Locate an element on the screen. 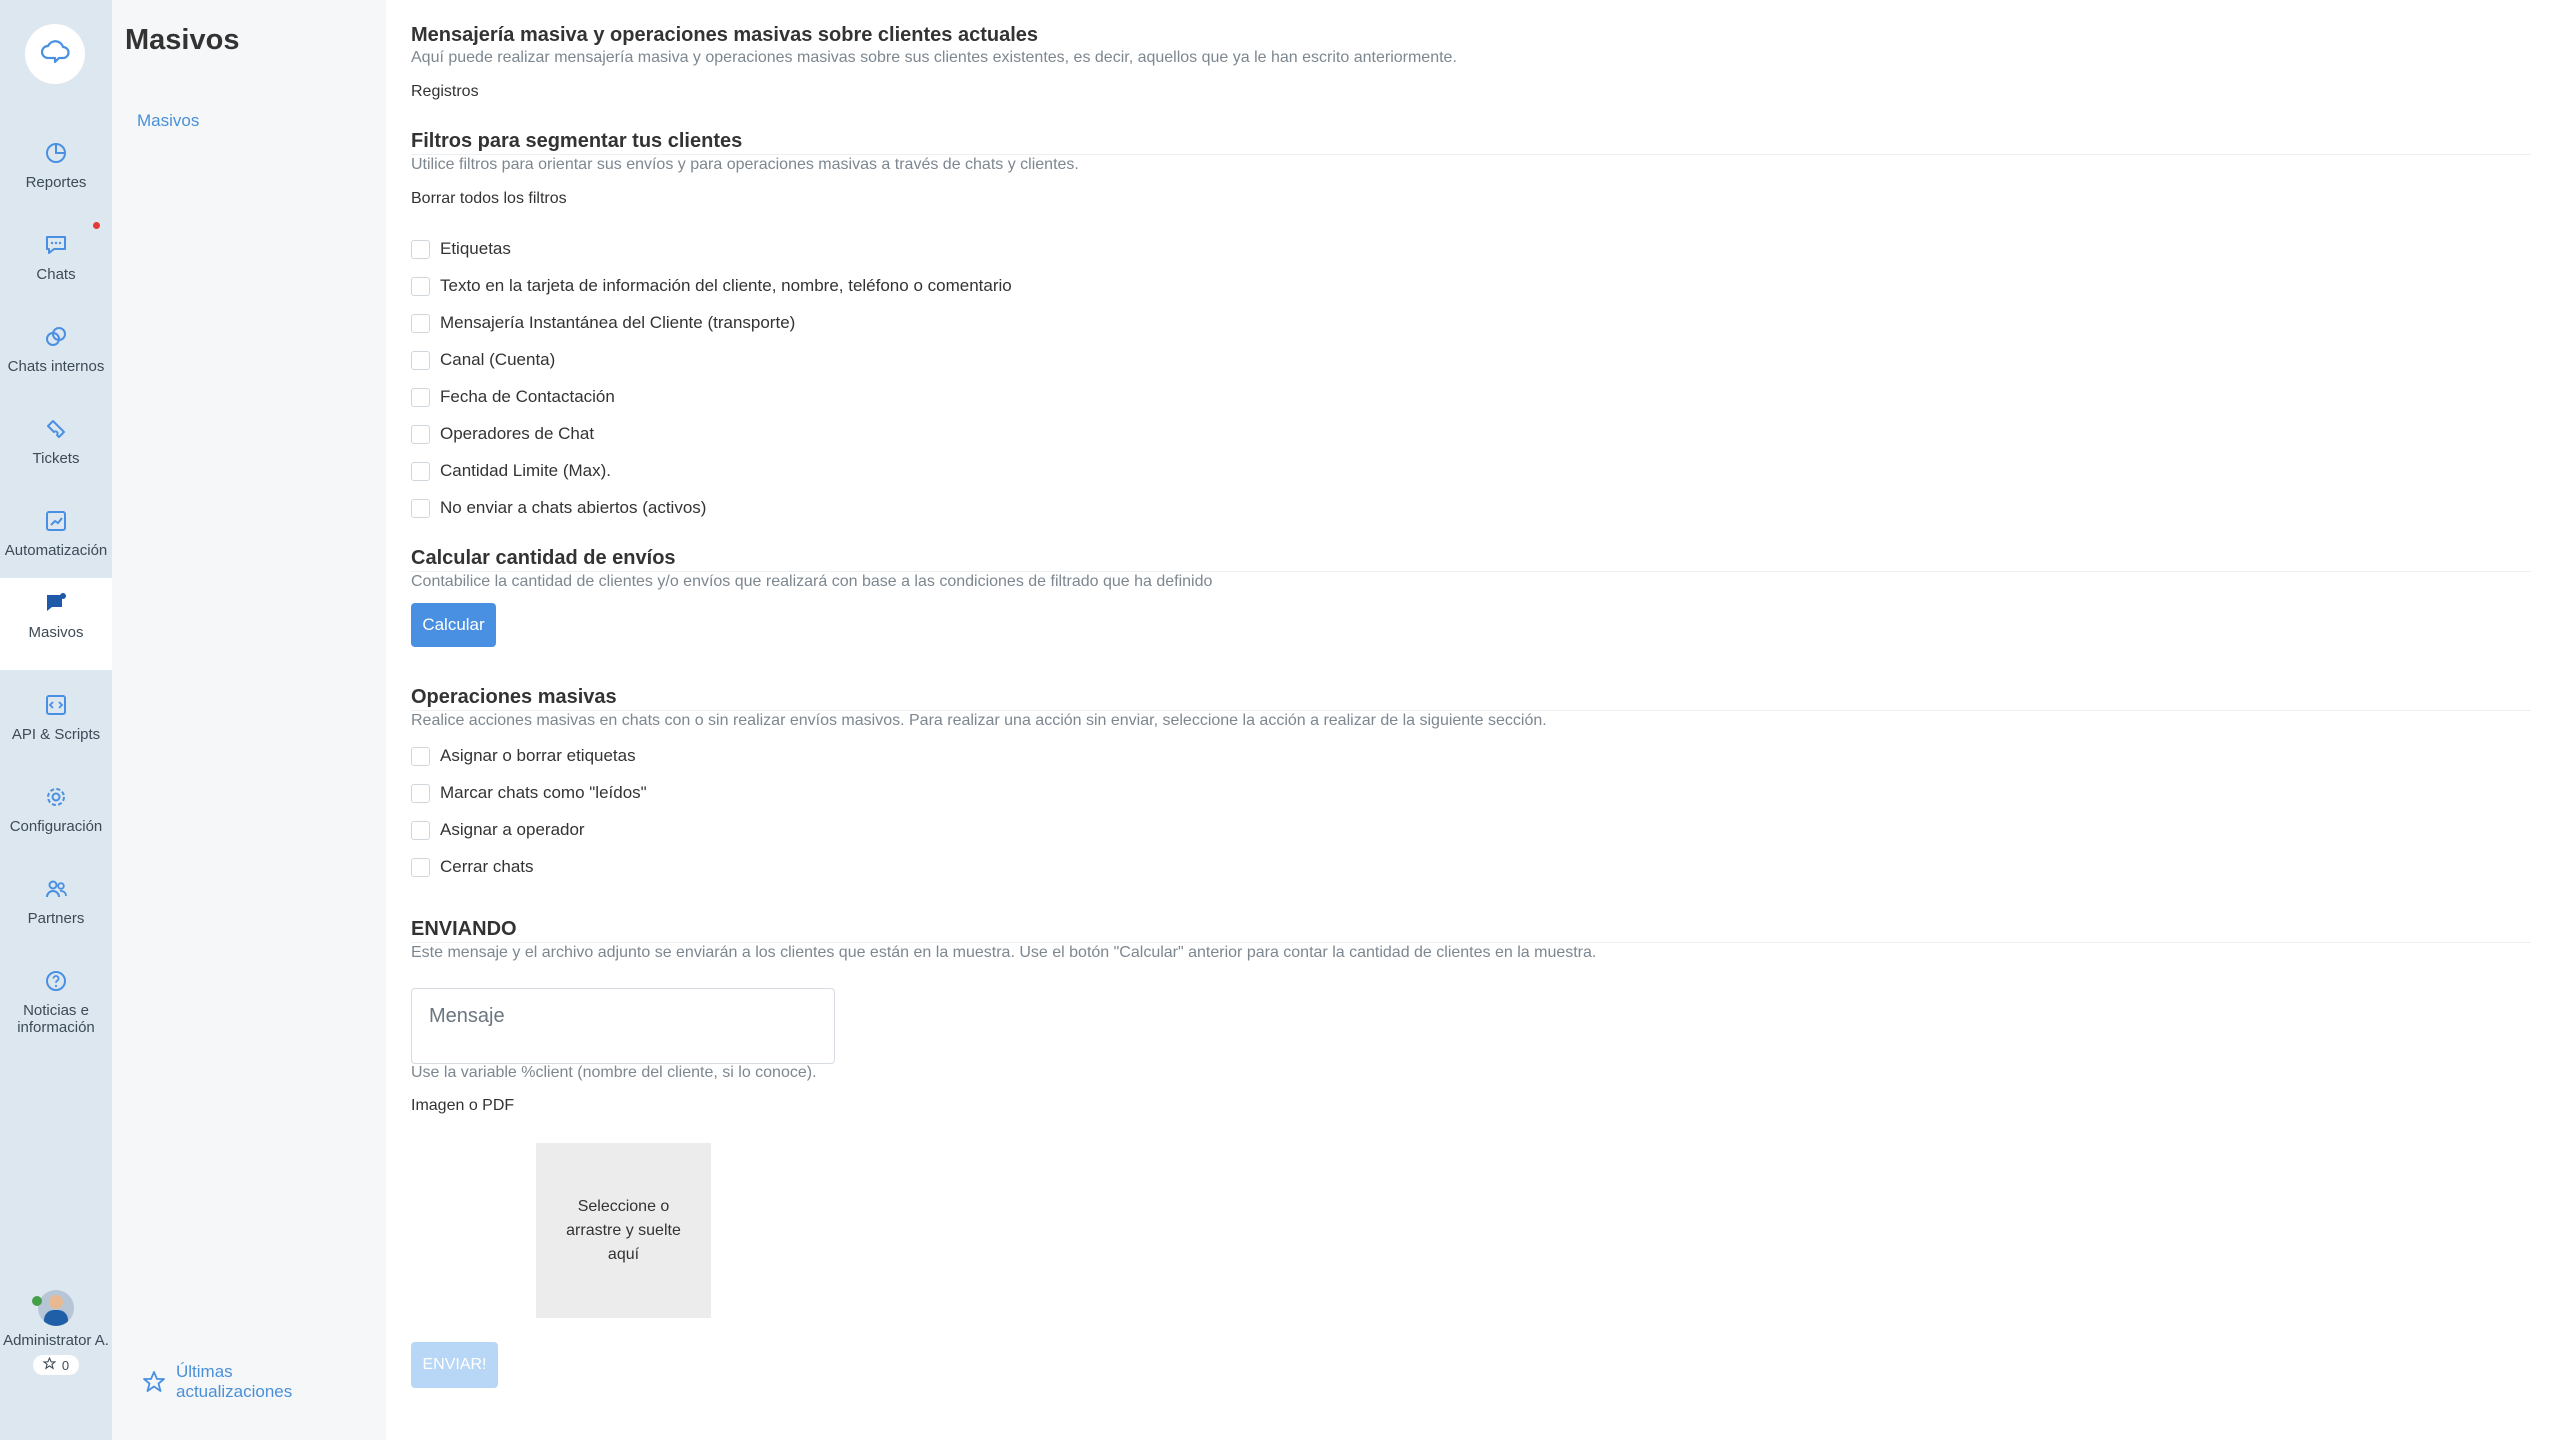  rail-item-configuracion: Configuración is located at coordinates (56, 818).